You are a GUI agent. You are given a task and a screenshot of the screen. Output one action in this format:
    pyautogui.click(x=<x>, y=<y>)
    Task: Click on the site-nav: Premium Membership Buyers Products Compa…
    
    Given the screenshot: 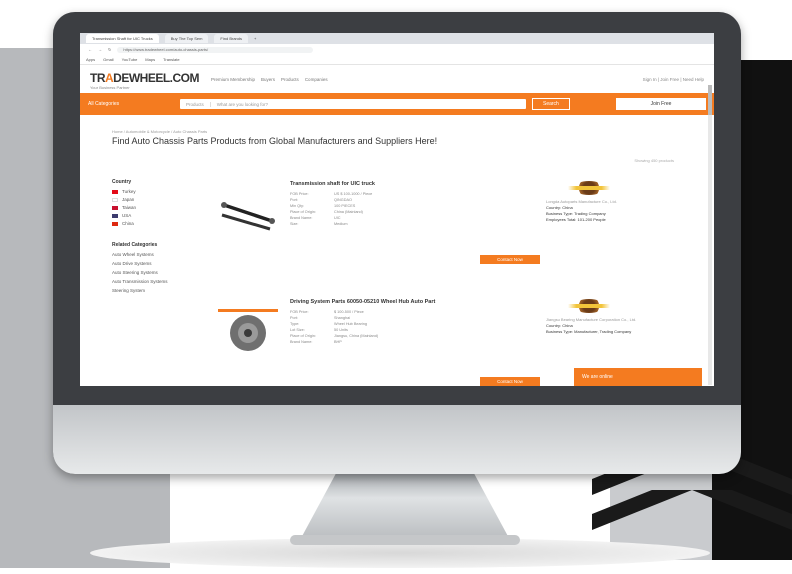 What is the action you would take?
    pyautogui.click(x=269, y=79)
    